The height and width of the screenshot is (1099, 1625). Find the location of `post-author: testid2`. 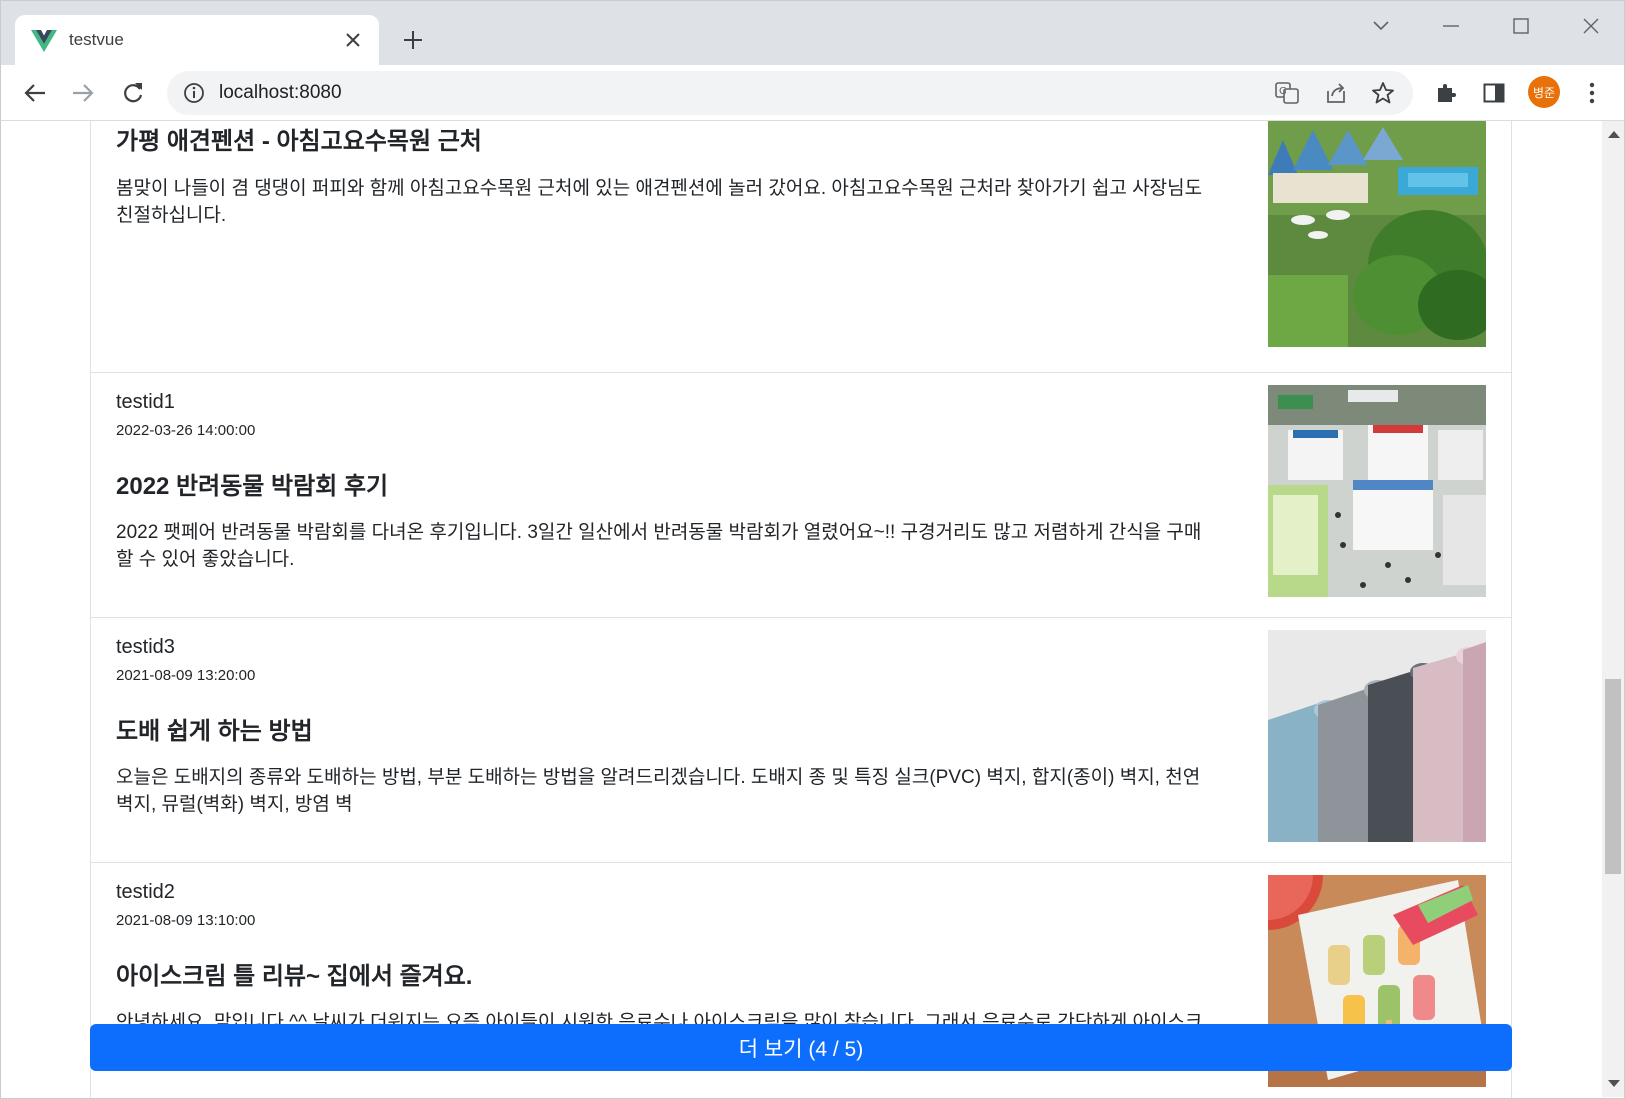

post-author: testid2 is located at coordinates (145, 892).